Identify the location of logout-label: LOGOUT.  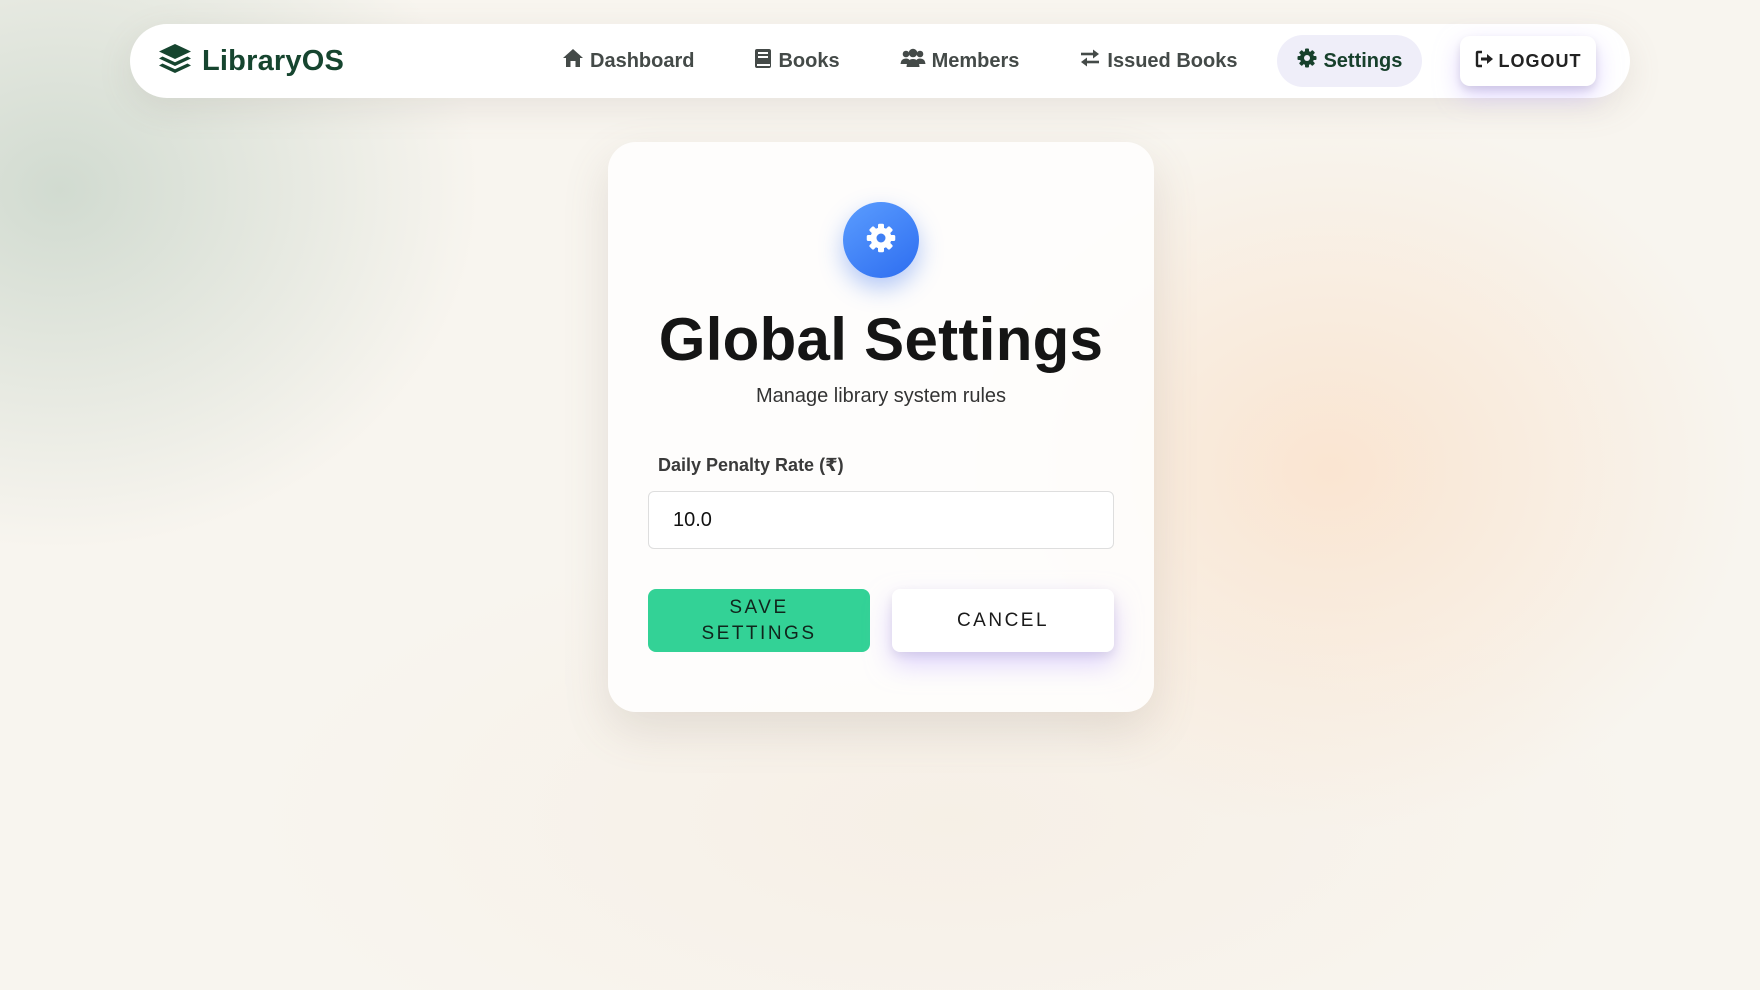
(1540, 60).